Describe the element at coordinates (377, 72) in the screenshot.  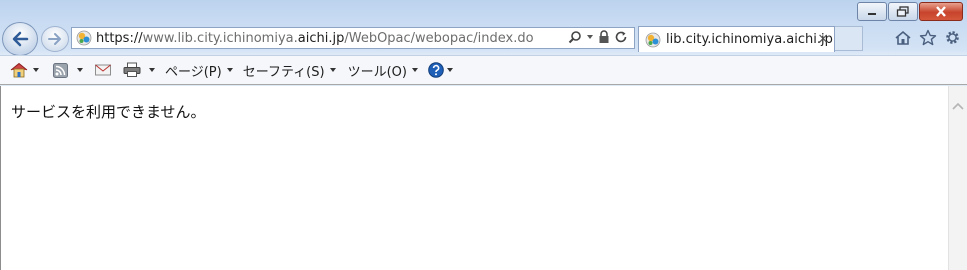
I see `tools-menu-label: ツール(O)` at that location.